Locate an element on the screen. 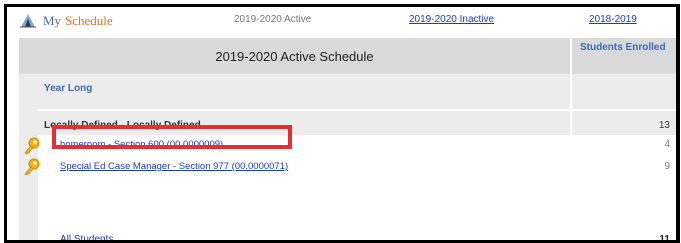 The height and width of the screenshot is (243, 681). tab-2019-2020-active: 2019-2020 Active is located at coordinates (272, 19).